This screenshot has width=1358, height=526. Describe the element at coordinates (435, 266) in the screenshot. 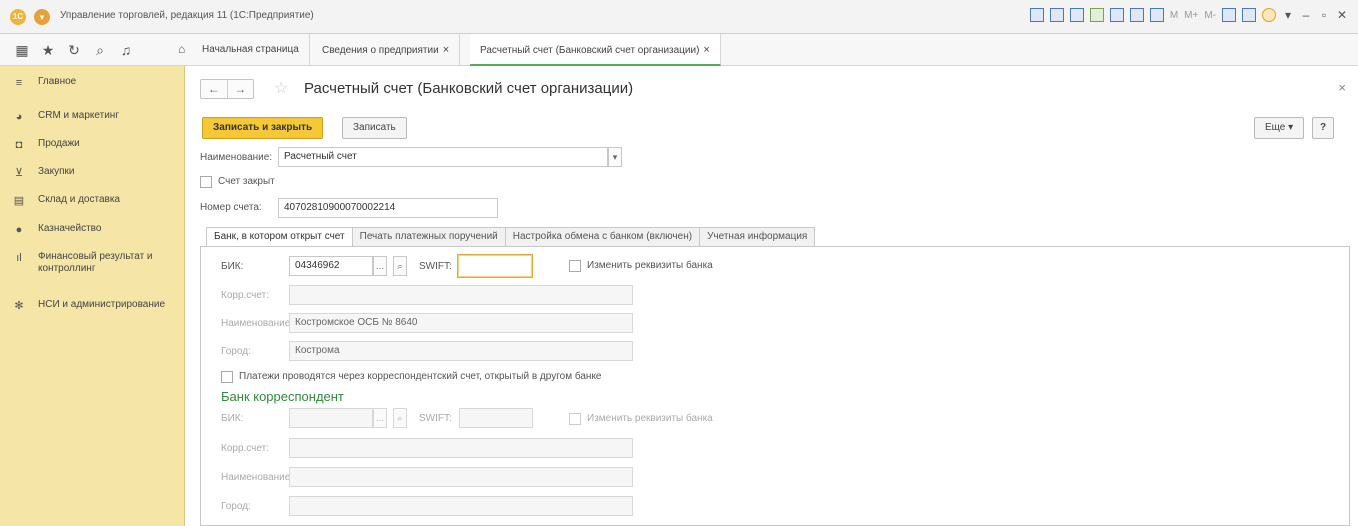

I see `swift-label: SWIFT:` at that location.